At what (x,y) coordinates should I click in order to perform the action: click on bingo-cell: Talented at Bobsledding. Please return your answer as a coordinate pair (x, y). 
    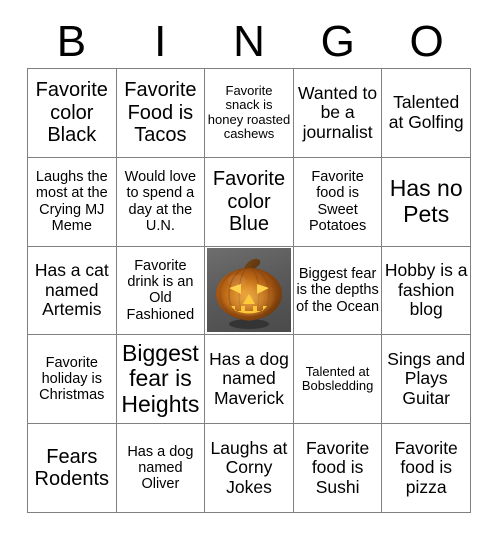
    Looking at the image, I should click on (338, 380).